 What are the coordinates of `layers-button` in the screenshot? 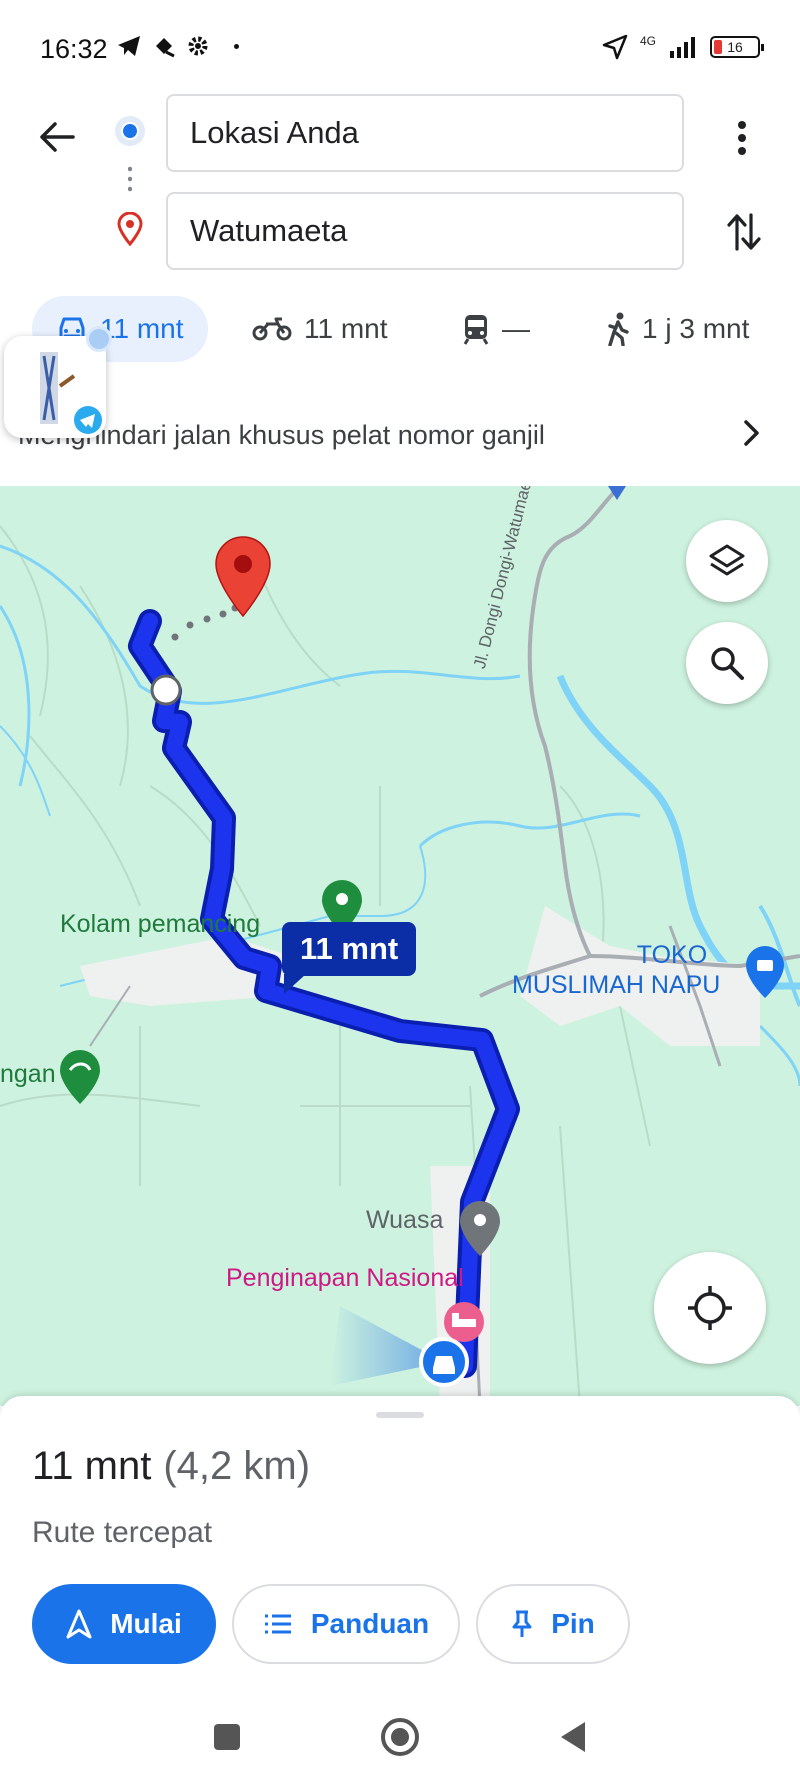 It's located at (727, 561).